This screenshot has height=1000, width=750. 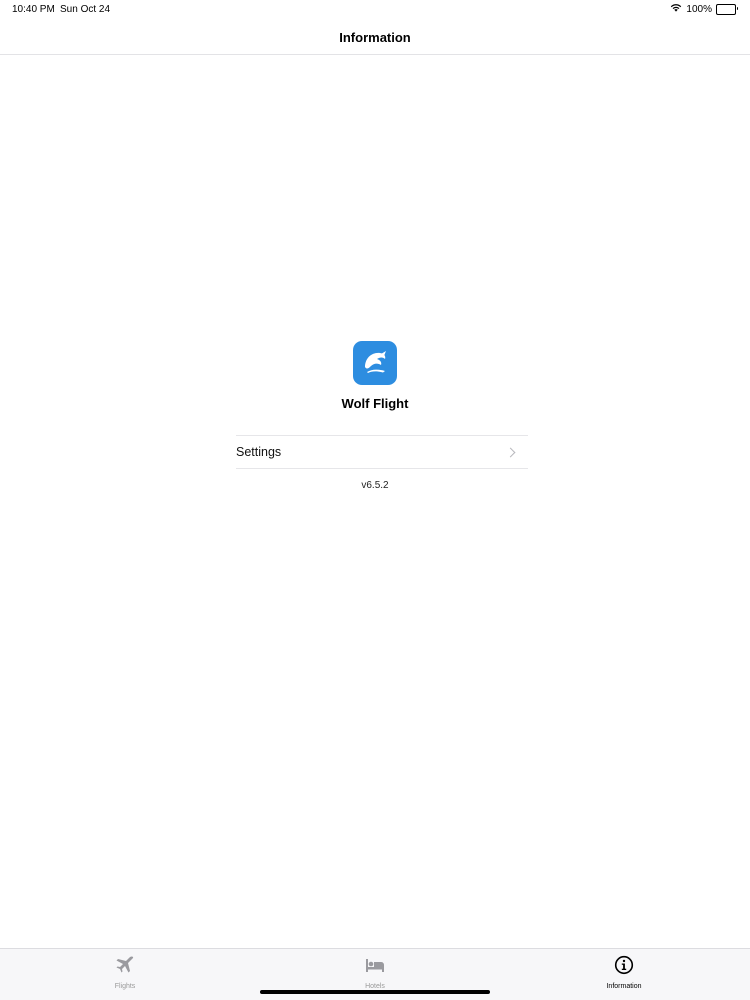 What do you see at coordinates (624, 986) in the screenshot?
I see `tab-label-information: Information` at bounding box center [624, 986].